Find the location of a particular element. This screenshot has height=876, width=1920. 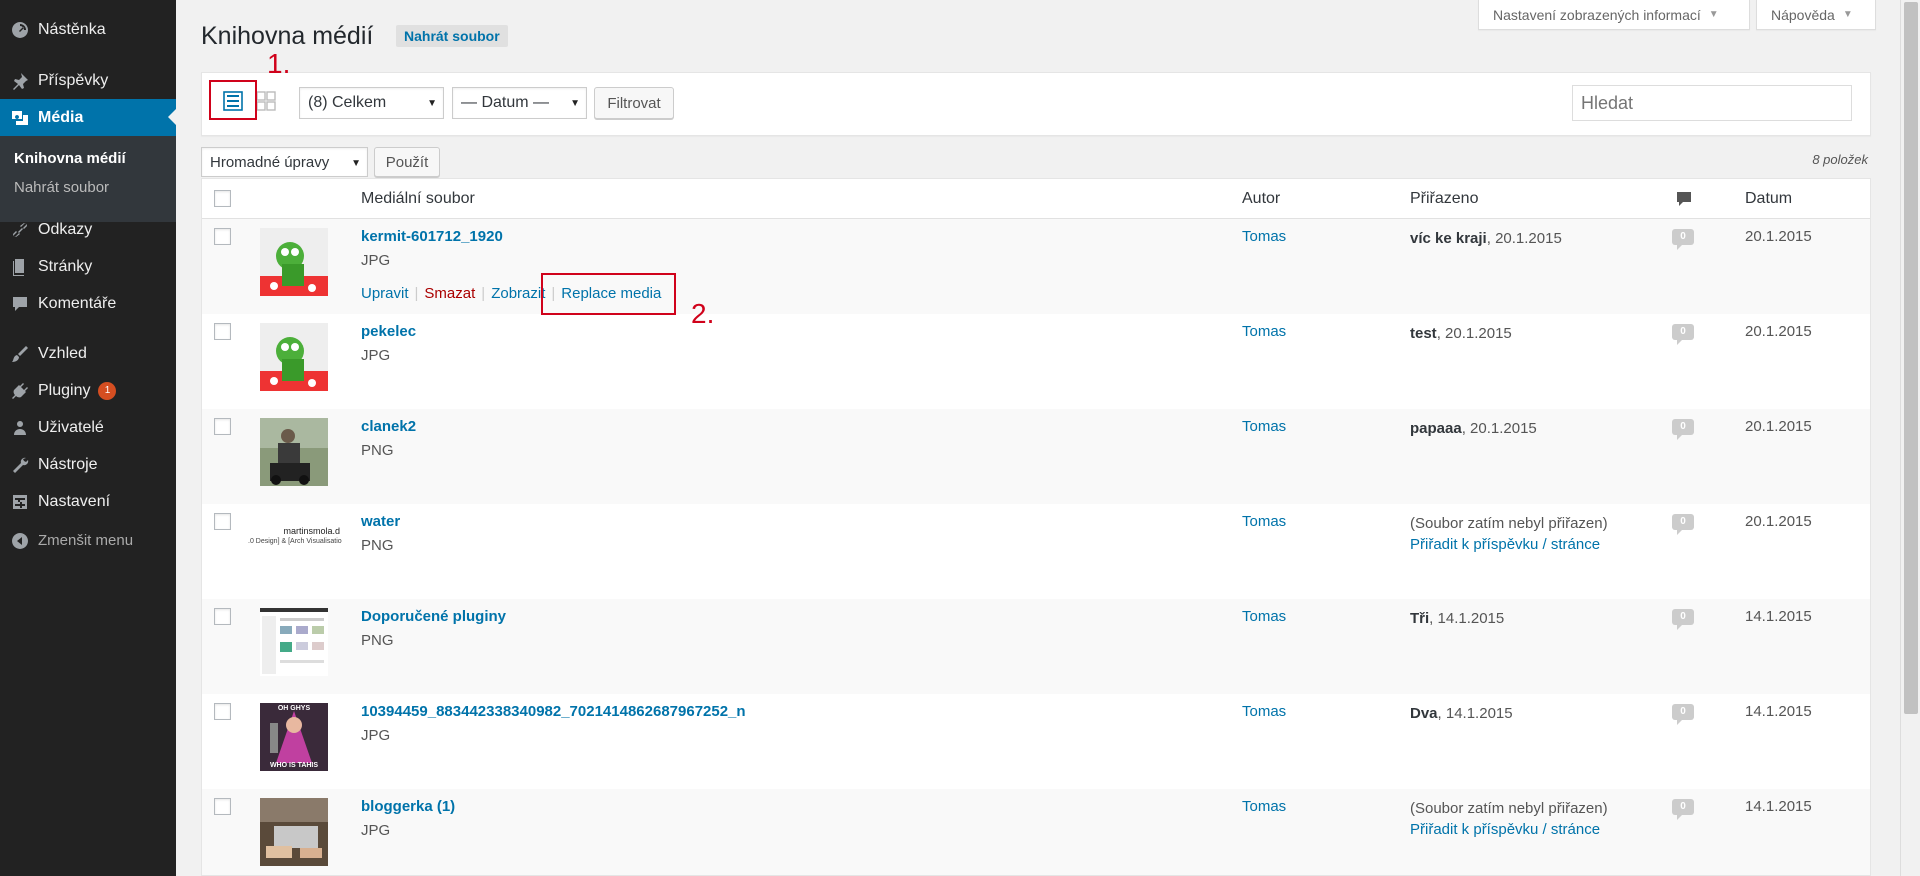

column-header-date: Datum is located at coordinates (1768, 199).